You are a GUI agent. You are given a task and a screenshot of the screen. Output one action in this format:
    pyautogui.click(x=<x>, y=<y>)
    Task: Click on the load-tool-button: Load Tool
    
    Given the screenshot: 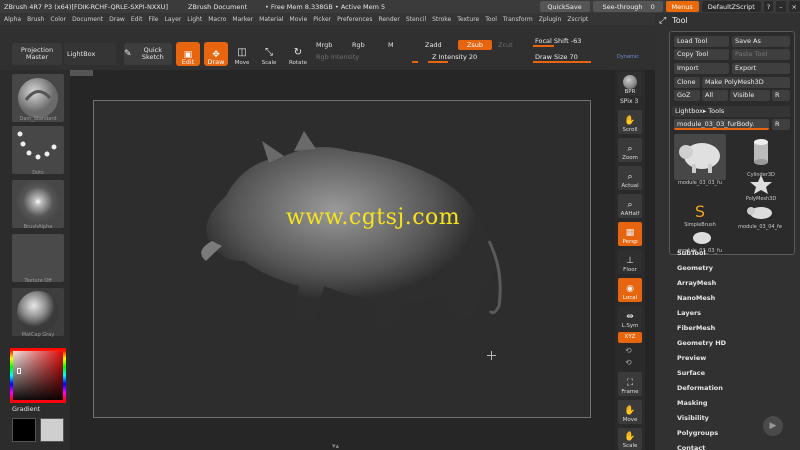 What is the action you would take?
    pyautogui.click(x=701, y=41)
    